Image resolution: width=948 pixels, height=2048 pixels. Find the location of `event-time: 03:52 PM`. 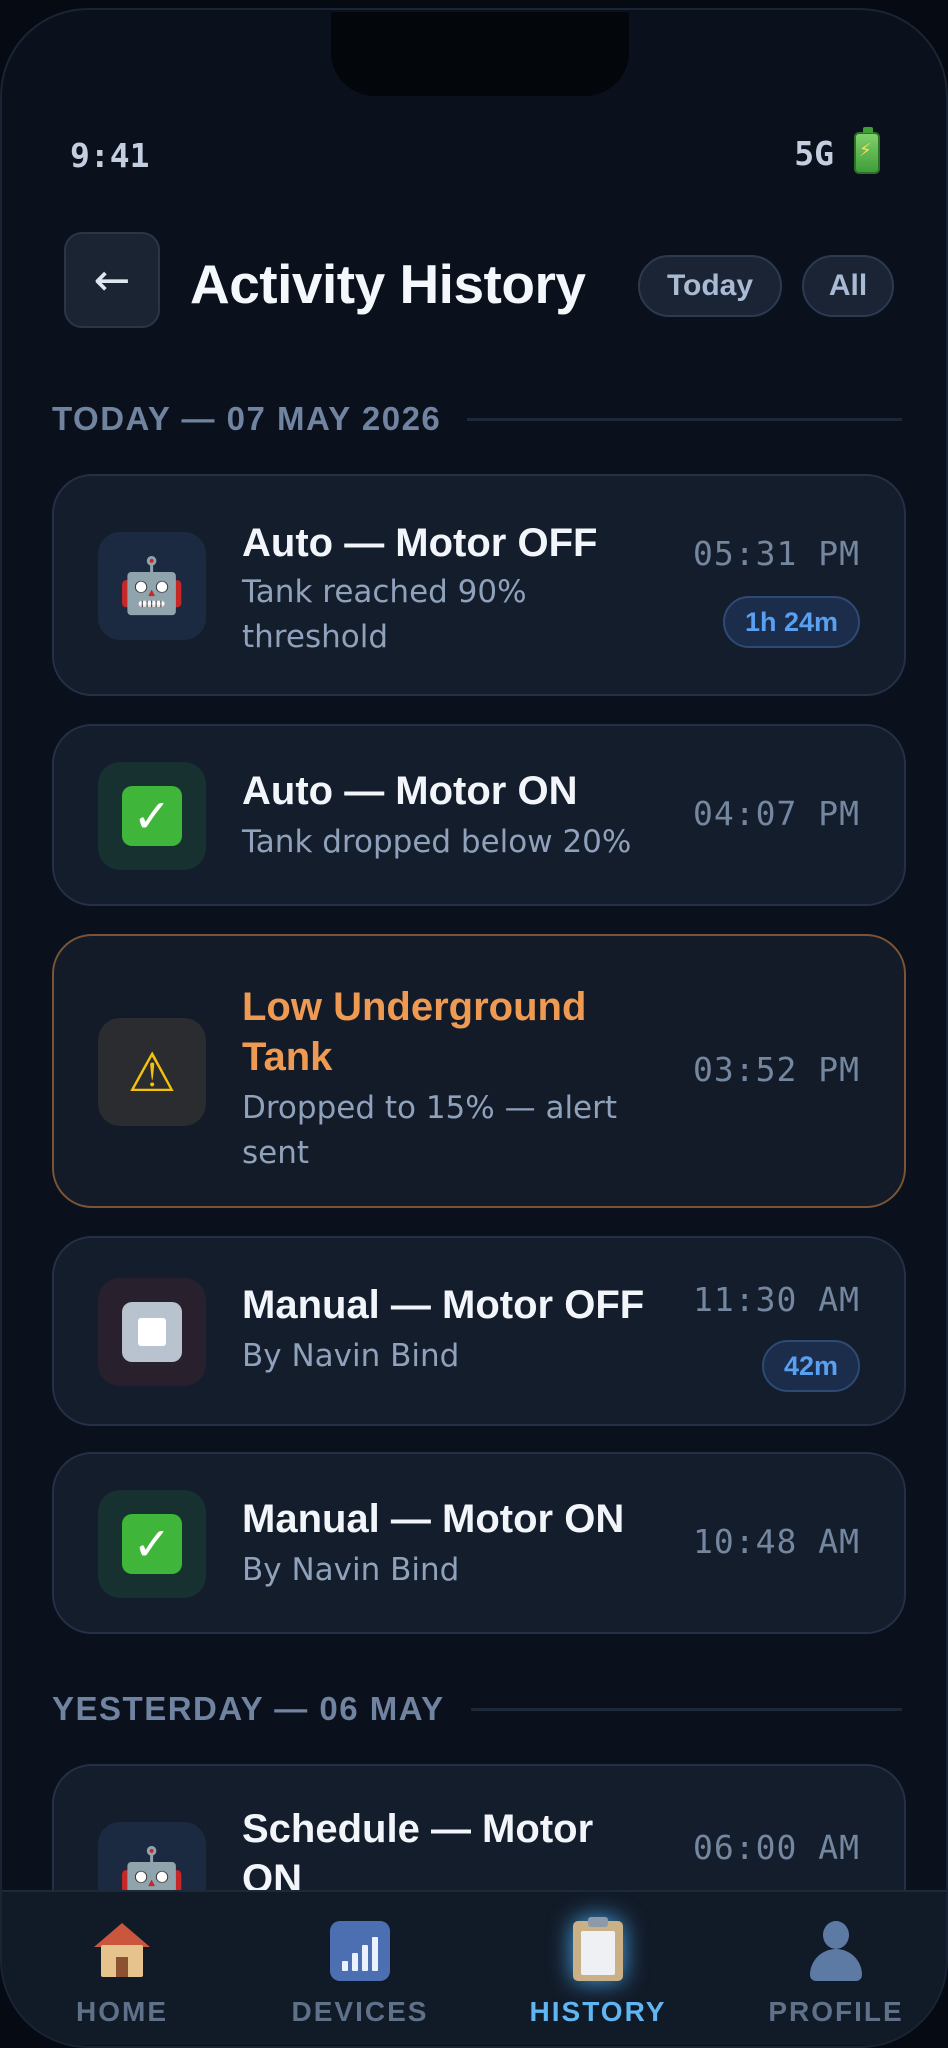

event-time: 03:52 PM is located at coordinates (776, 1069).